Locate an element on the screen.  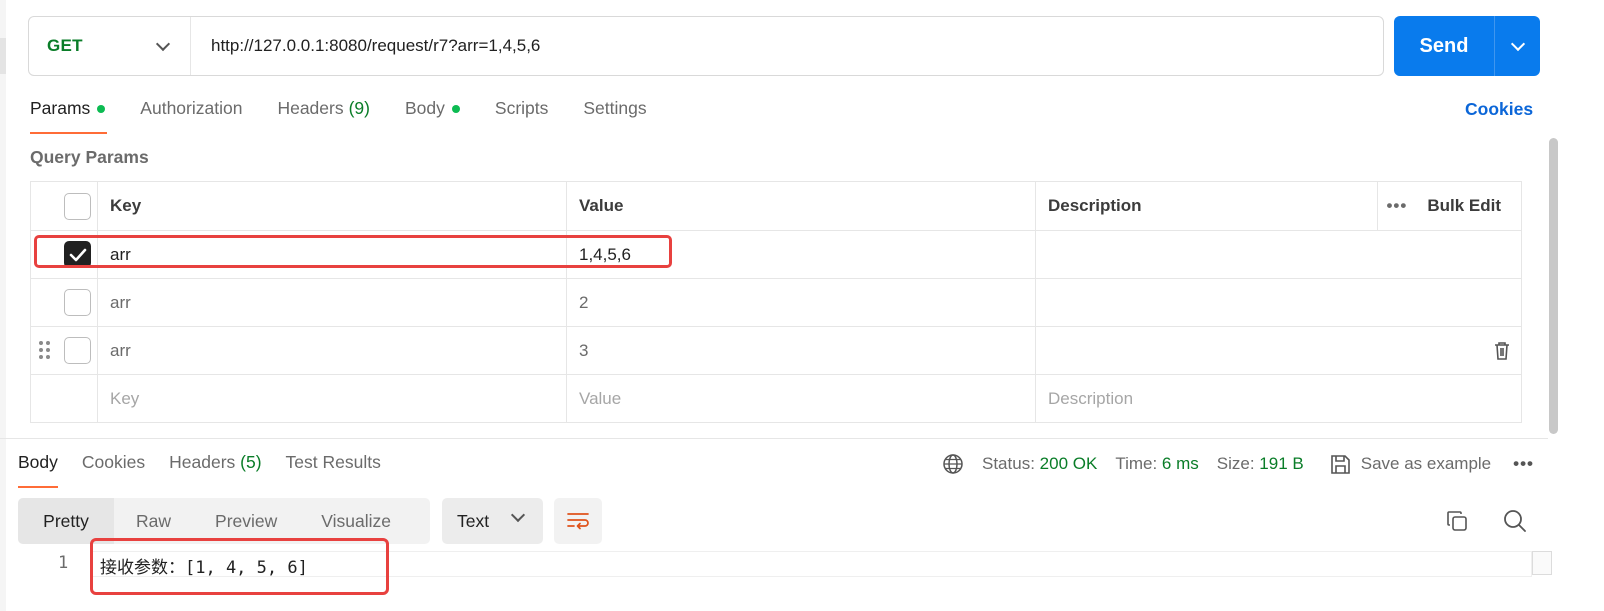
time-info: Time: 6 ms is located at coordinates (1156, 464).